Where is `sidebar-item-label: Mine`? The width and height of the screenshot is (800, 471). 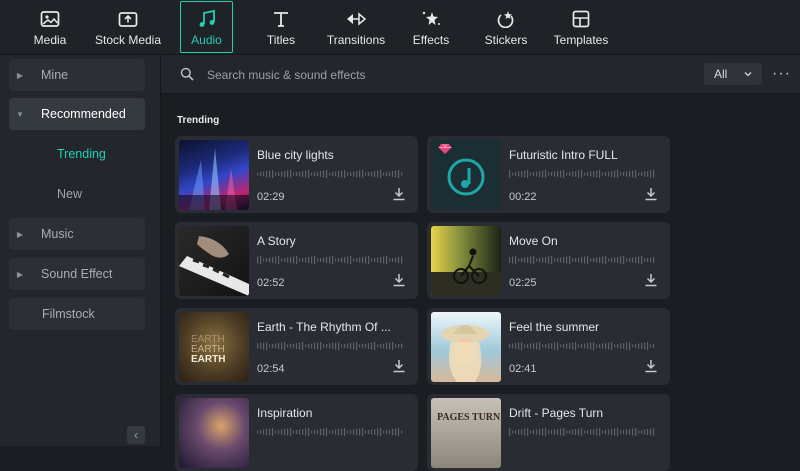 sidebar-item-label: Mine is located at coordinates (55, 75).